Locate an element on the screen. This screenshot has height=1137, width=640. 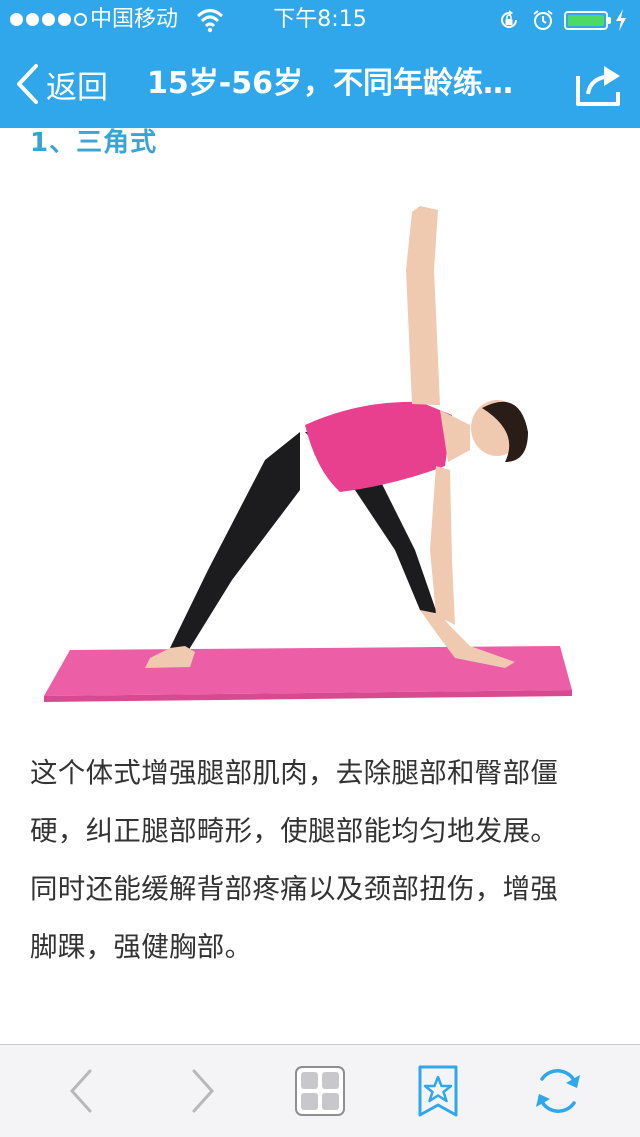
paragraph-line: 脚踝，强健胸部。 is located at coordinates (141, 947).